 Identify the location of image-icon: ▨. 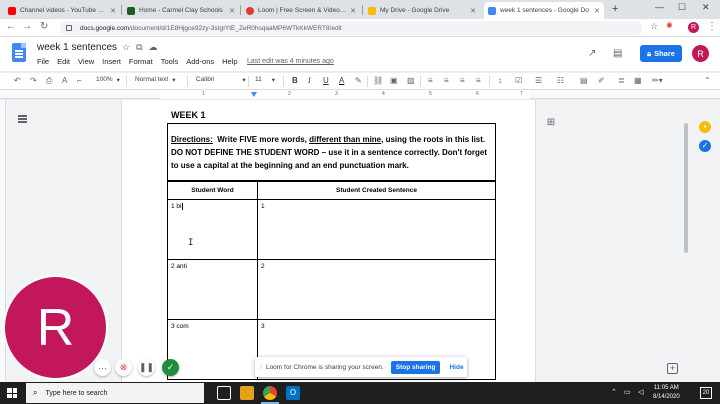
(411, 80).